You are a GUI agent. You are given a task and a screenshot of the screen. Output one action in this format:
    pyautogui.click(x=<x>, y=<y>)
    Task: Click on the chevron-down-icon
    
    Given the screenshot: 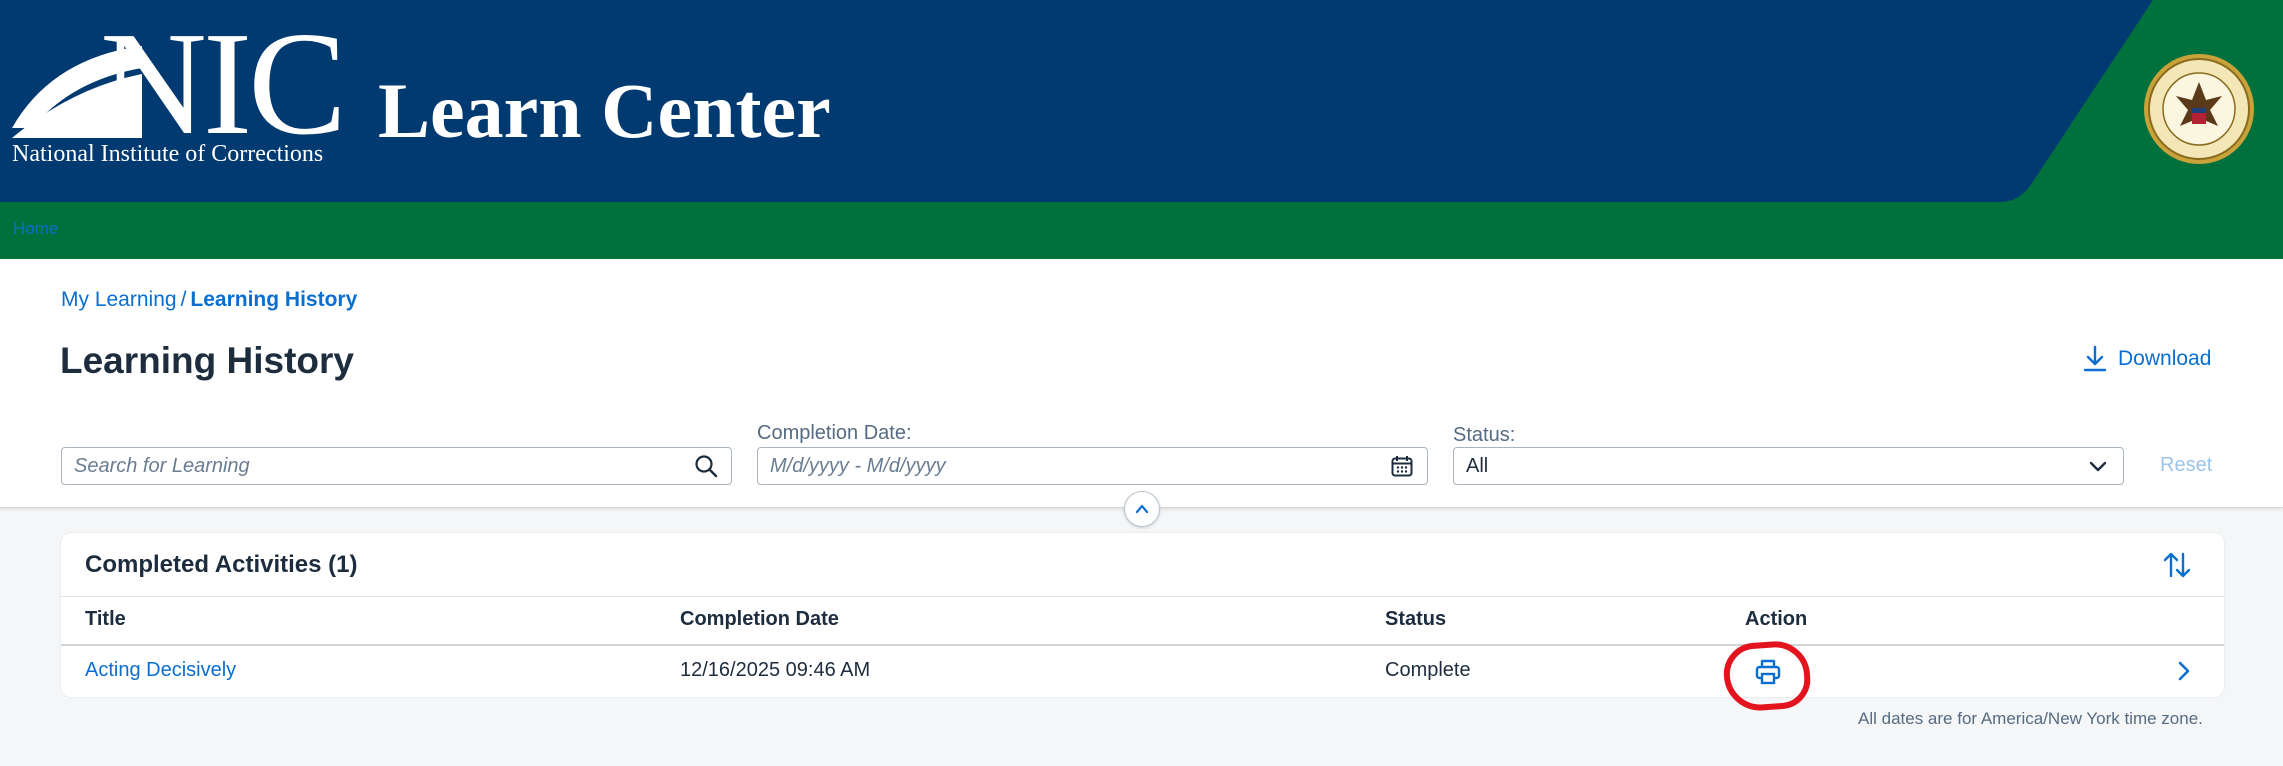 What is the action you would take?
    pyautogui.click(x=2098, y=466)
    